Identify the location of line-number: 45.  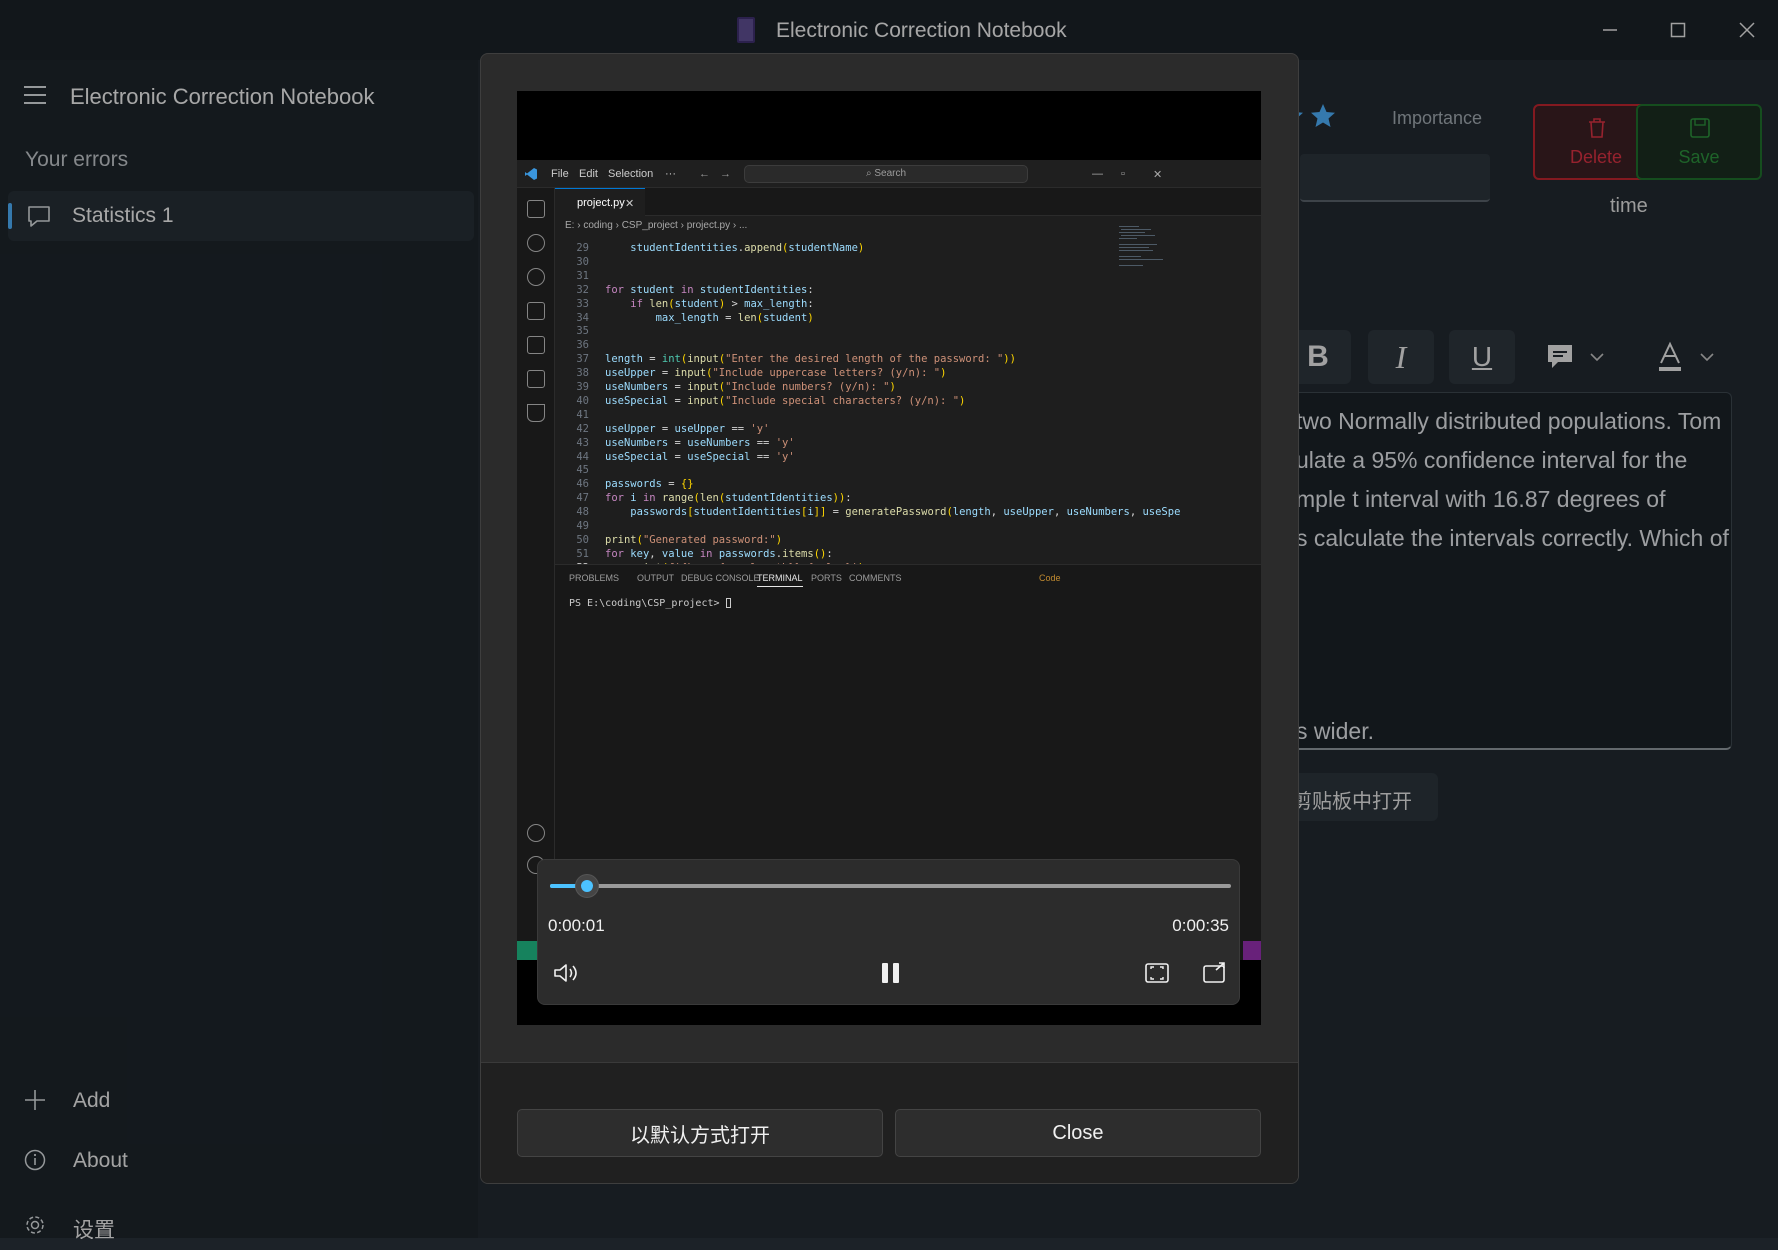
(582, 470).